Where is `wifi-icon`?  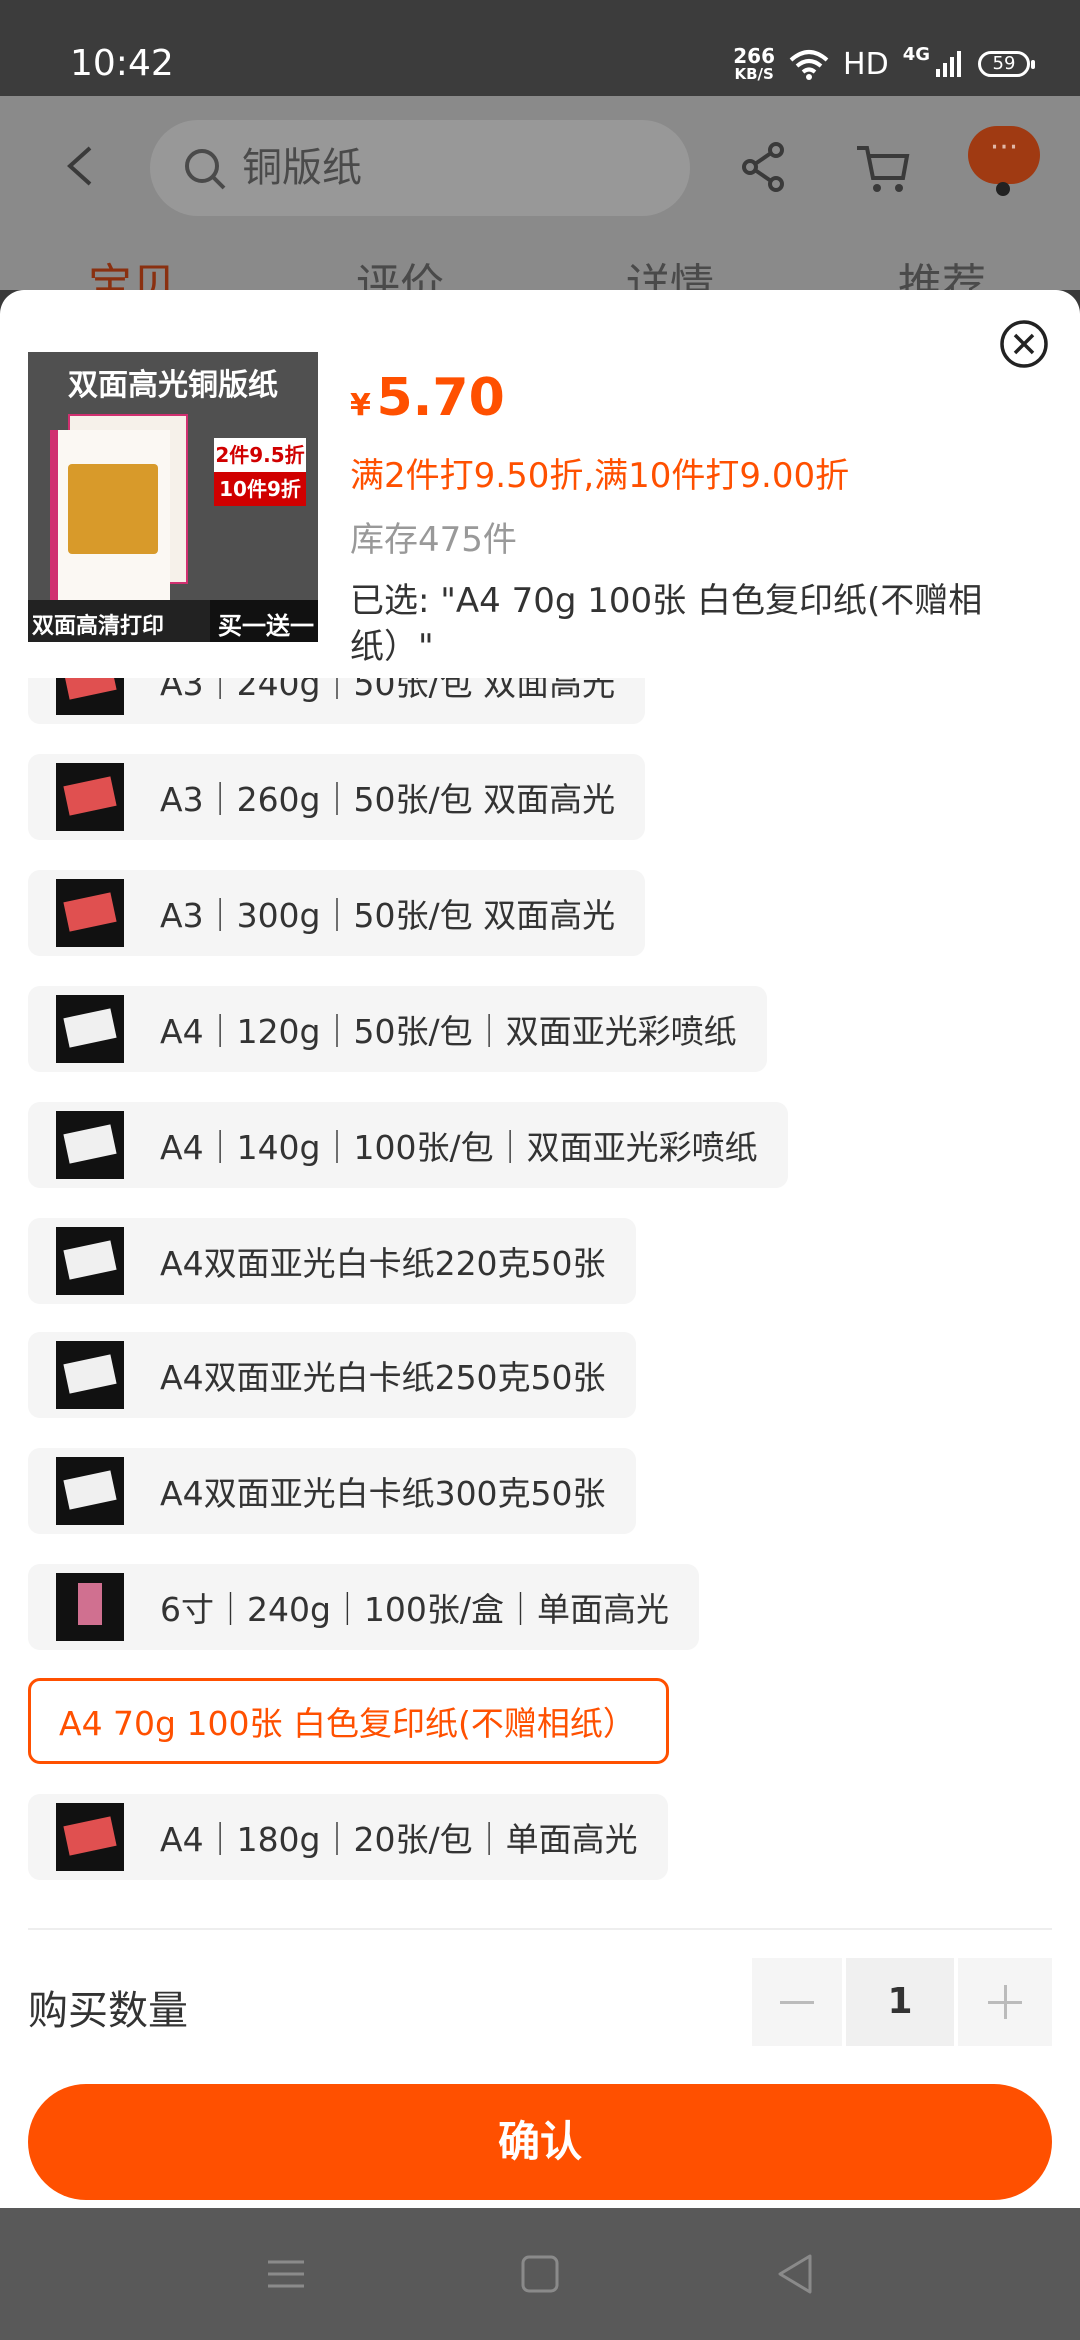
wifi-icon is located at coordinates (809, 65).